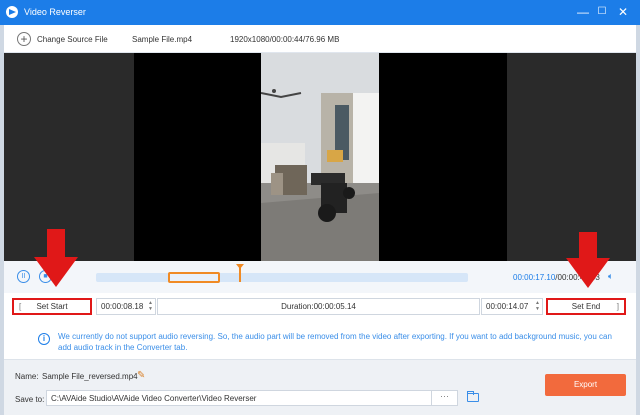 The width and height of the screenshot is (640, 415). What do you see at coordinates (445, 398) in the screenshot?
I see `browse-button: ···` at bounding box center [445, 398].